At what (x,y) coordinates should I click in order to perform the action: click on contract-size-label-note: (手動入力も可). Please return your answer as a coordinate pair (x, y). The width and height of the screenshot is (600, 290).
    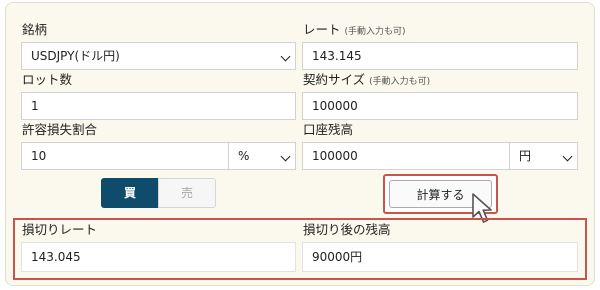
    Looking at the image, I should click on (400, 82).